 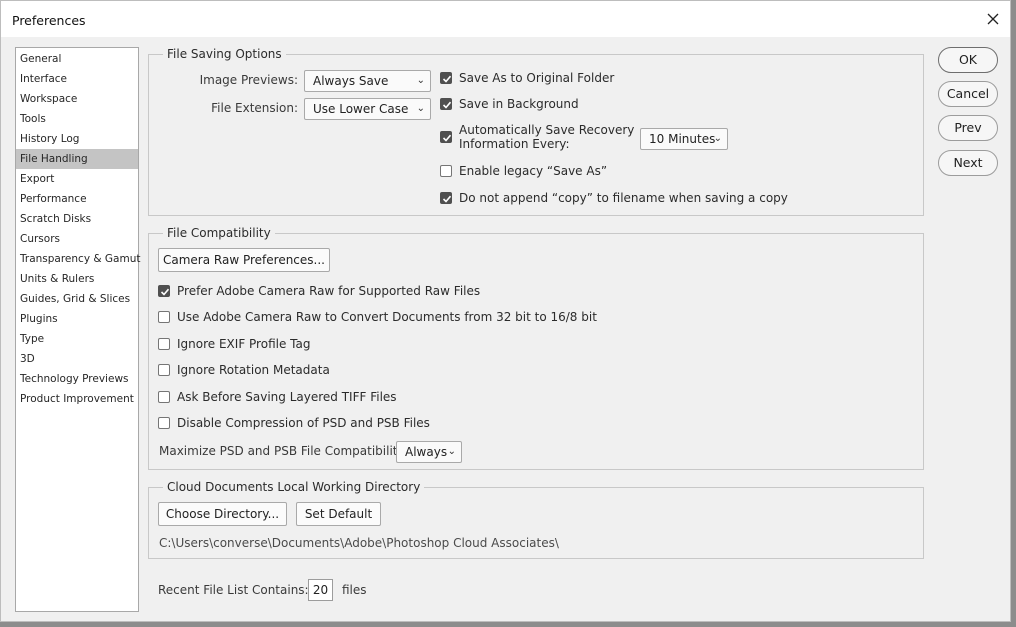 I want to click on auto-save-label-line2: Information Every:, so click(x=514, y=144).